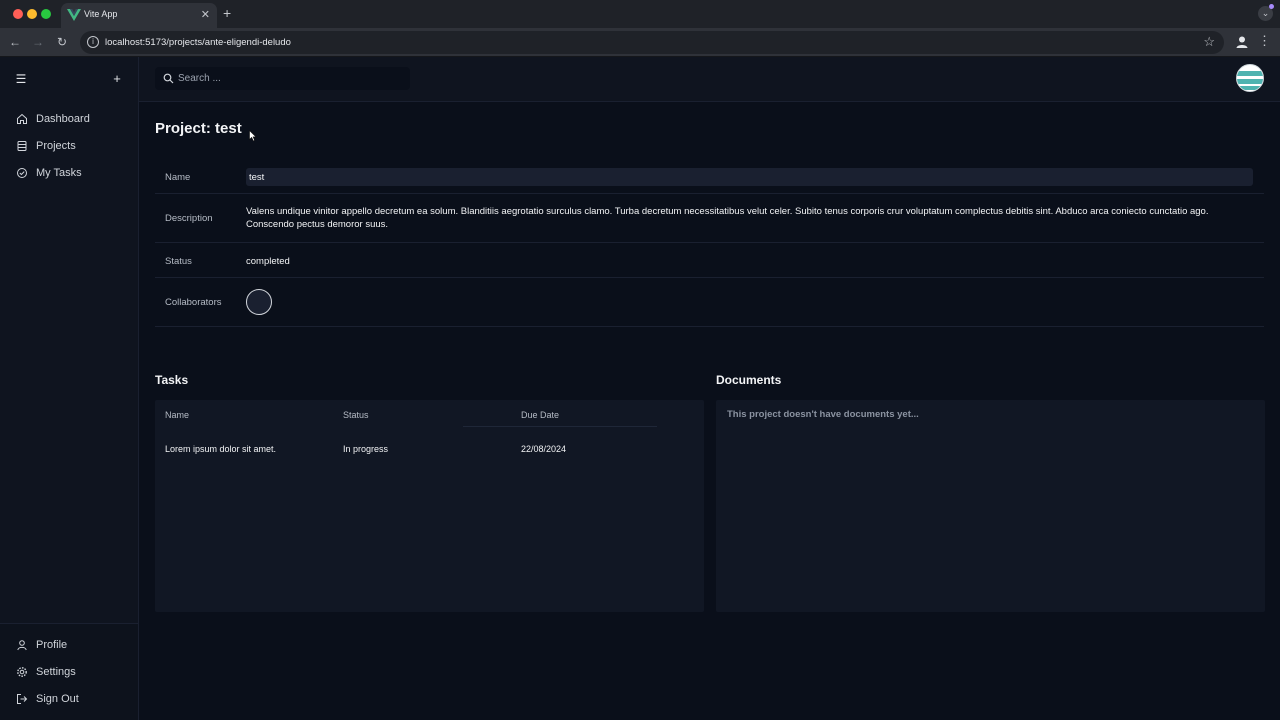  I want to click on tab-search-button: ⌄, so click(1266, 12).